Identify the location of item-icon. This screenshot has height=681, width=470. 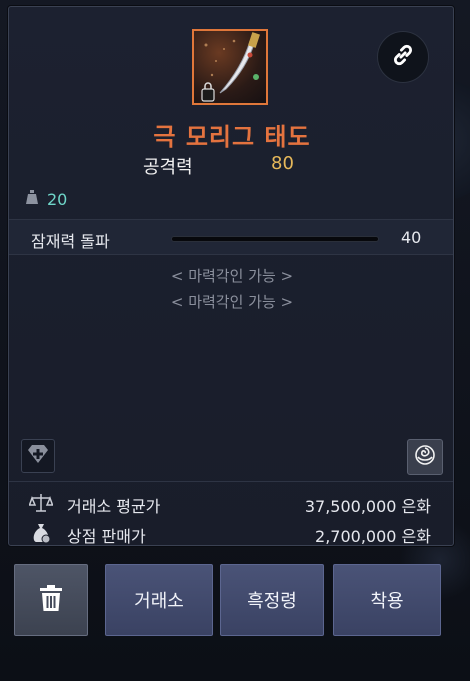
(230, 67).